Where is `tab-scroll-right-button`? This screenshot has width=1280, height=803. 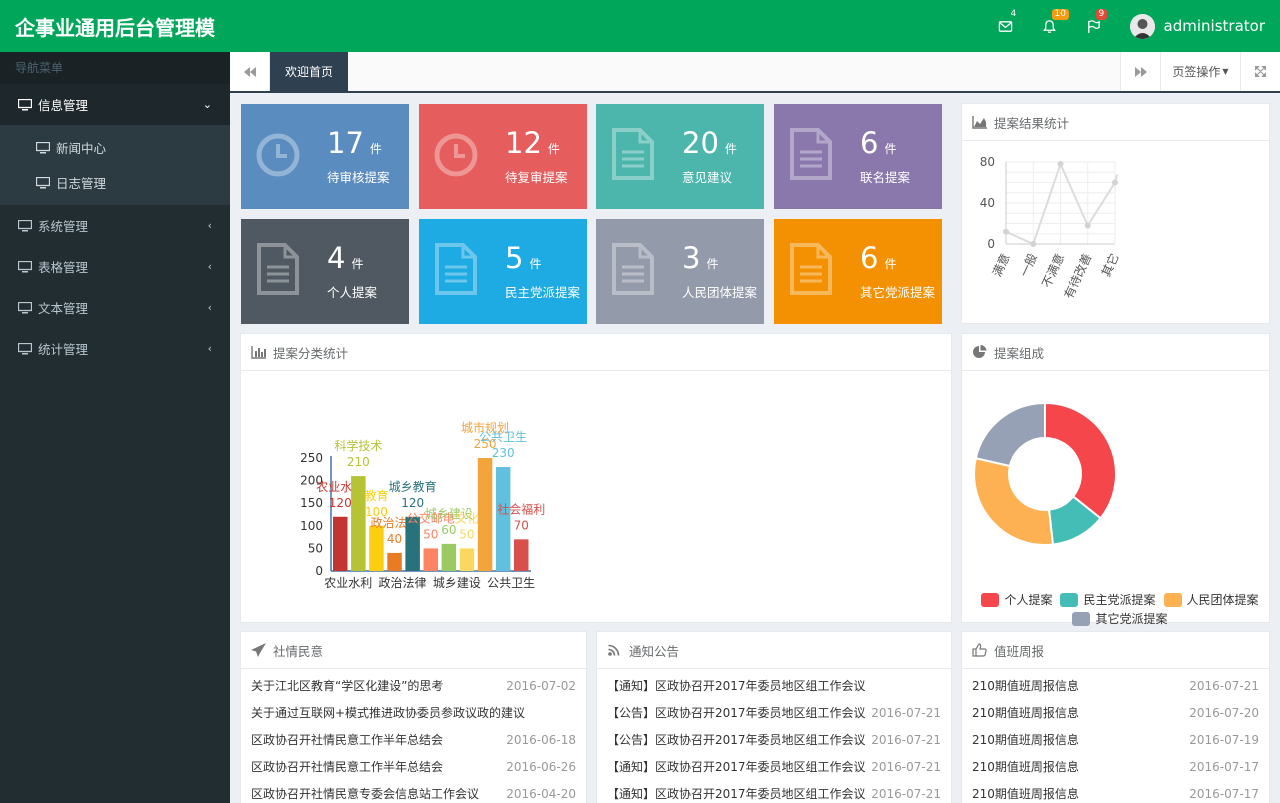 tab-scroll-right-button is located at coordinates (1140, 71).